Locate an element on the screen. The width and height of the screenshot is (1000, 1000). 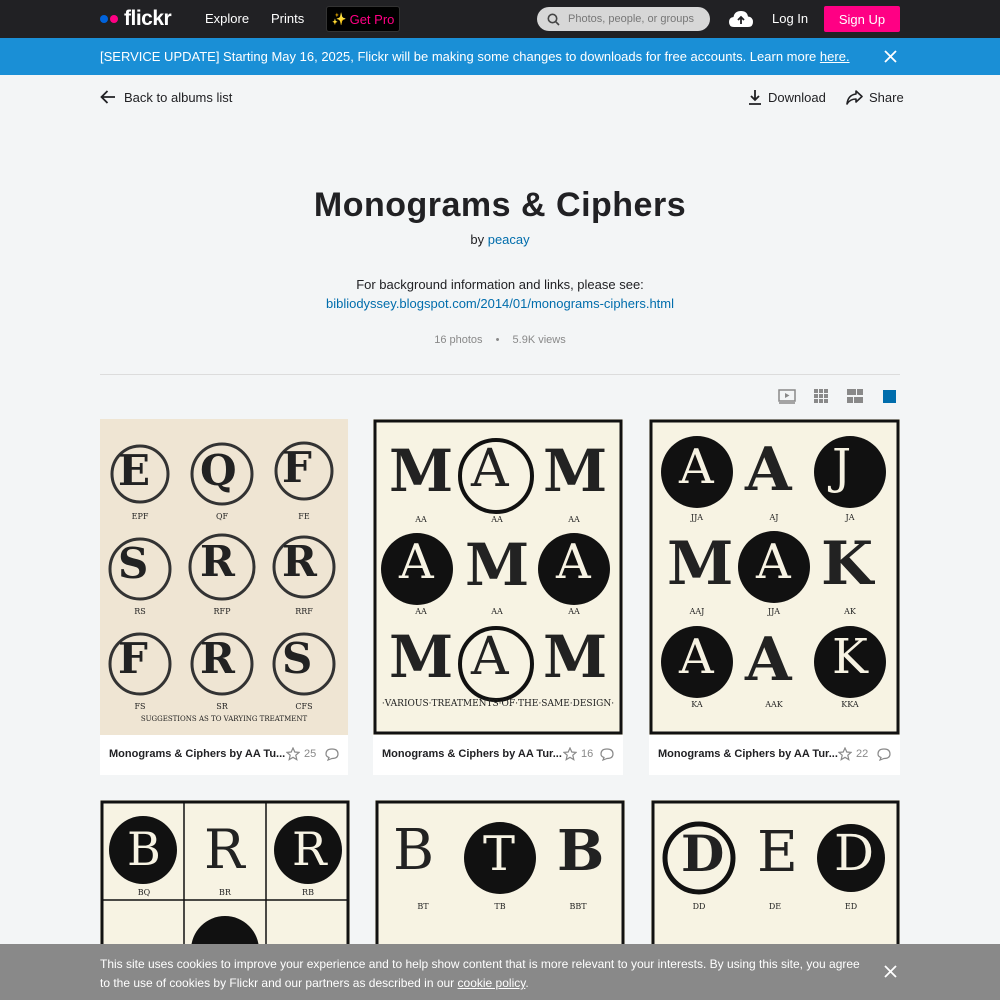
monogram-glyph: D is located at coordinates (854, 853).